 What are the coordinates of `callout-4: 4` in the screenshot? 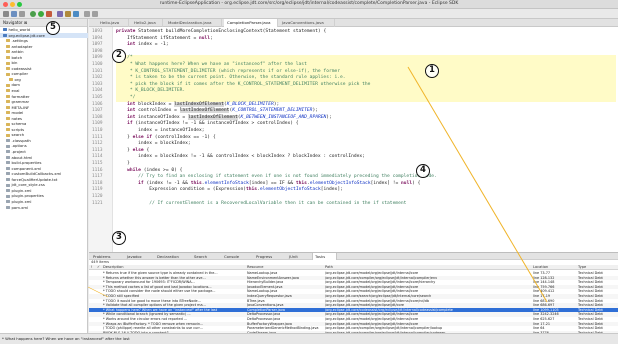 It's located at (423, 171).